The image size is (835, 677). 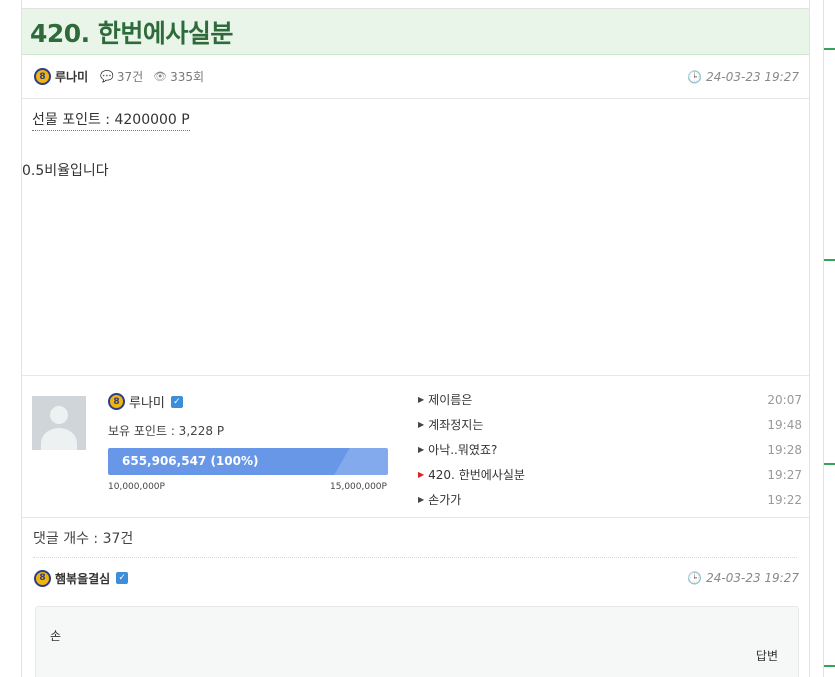 I want to click on avatar-body, so click(x=59, y=439).